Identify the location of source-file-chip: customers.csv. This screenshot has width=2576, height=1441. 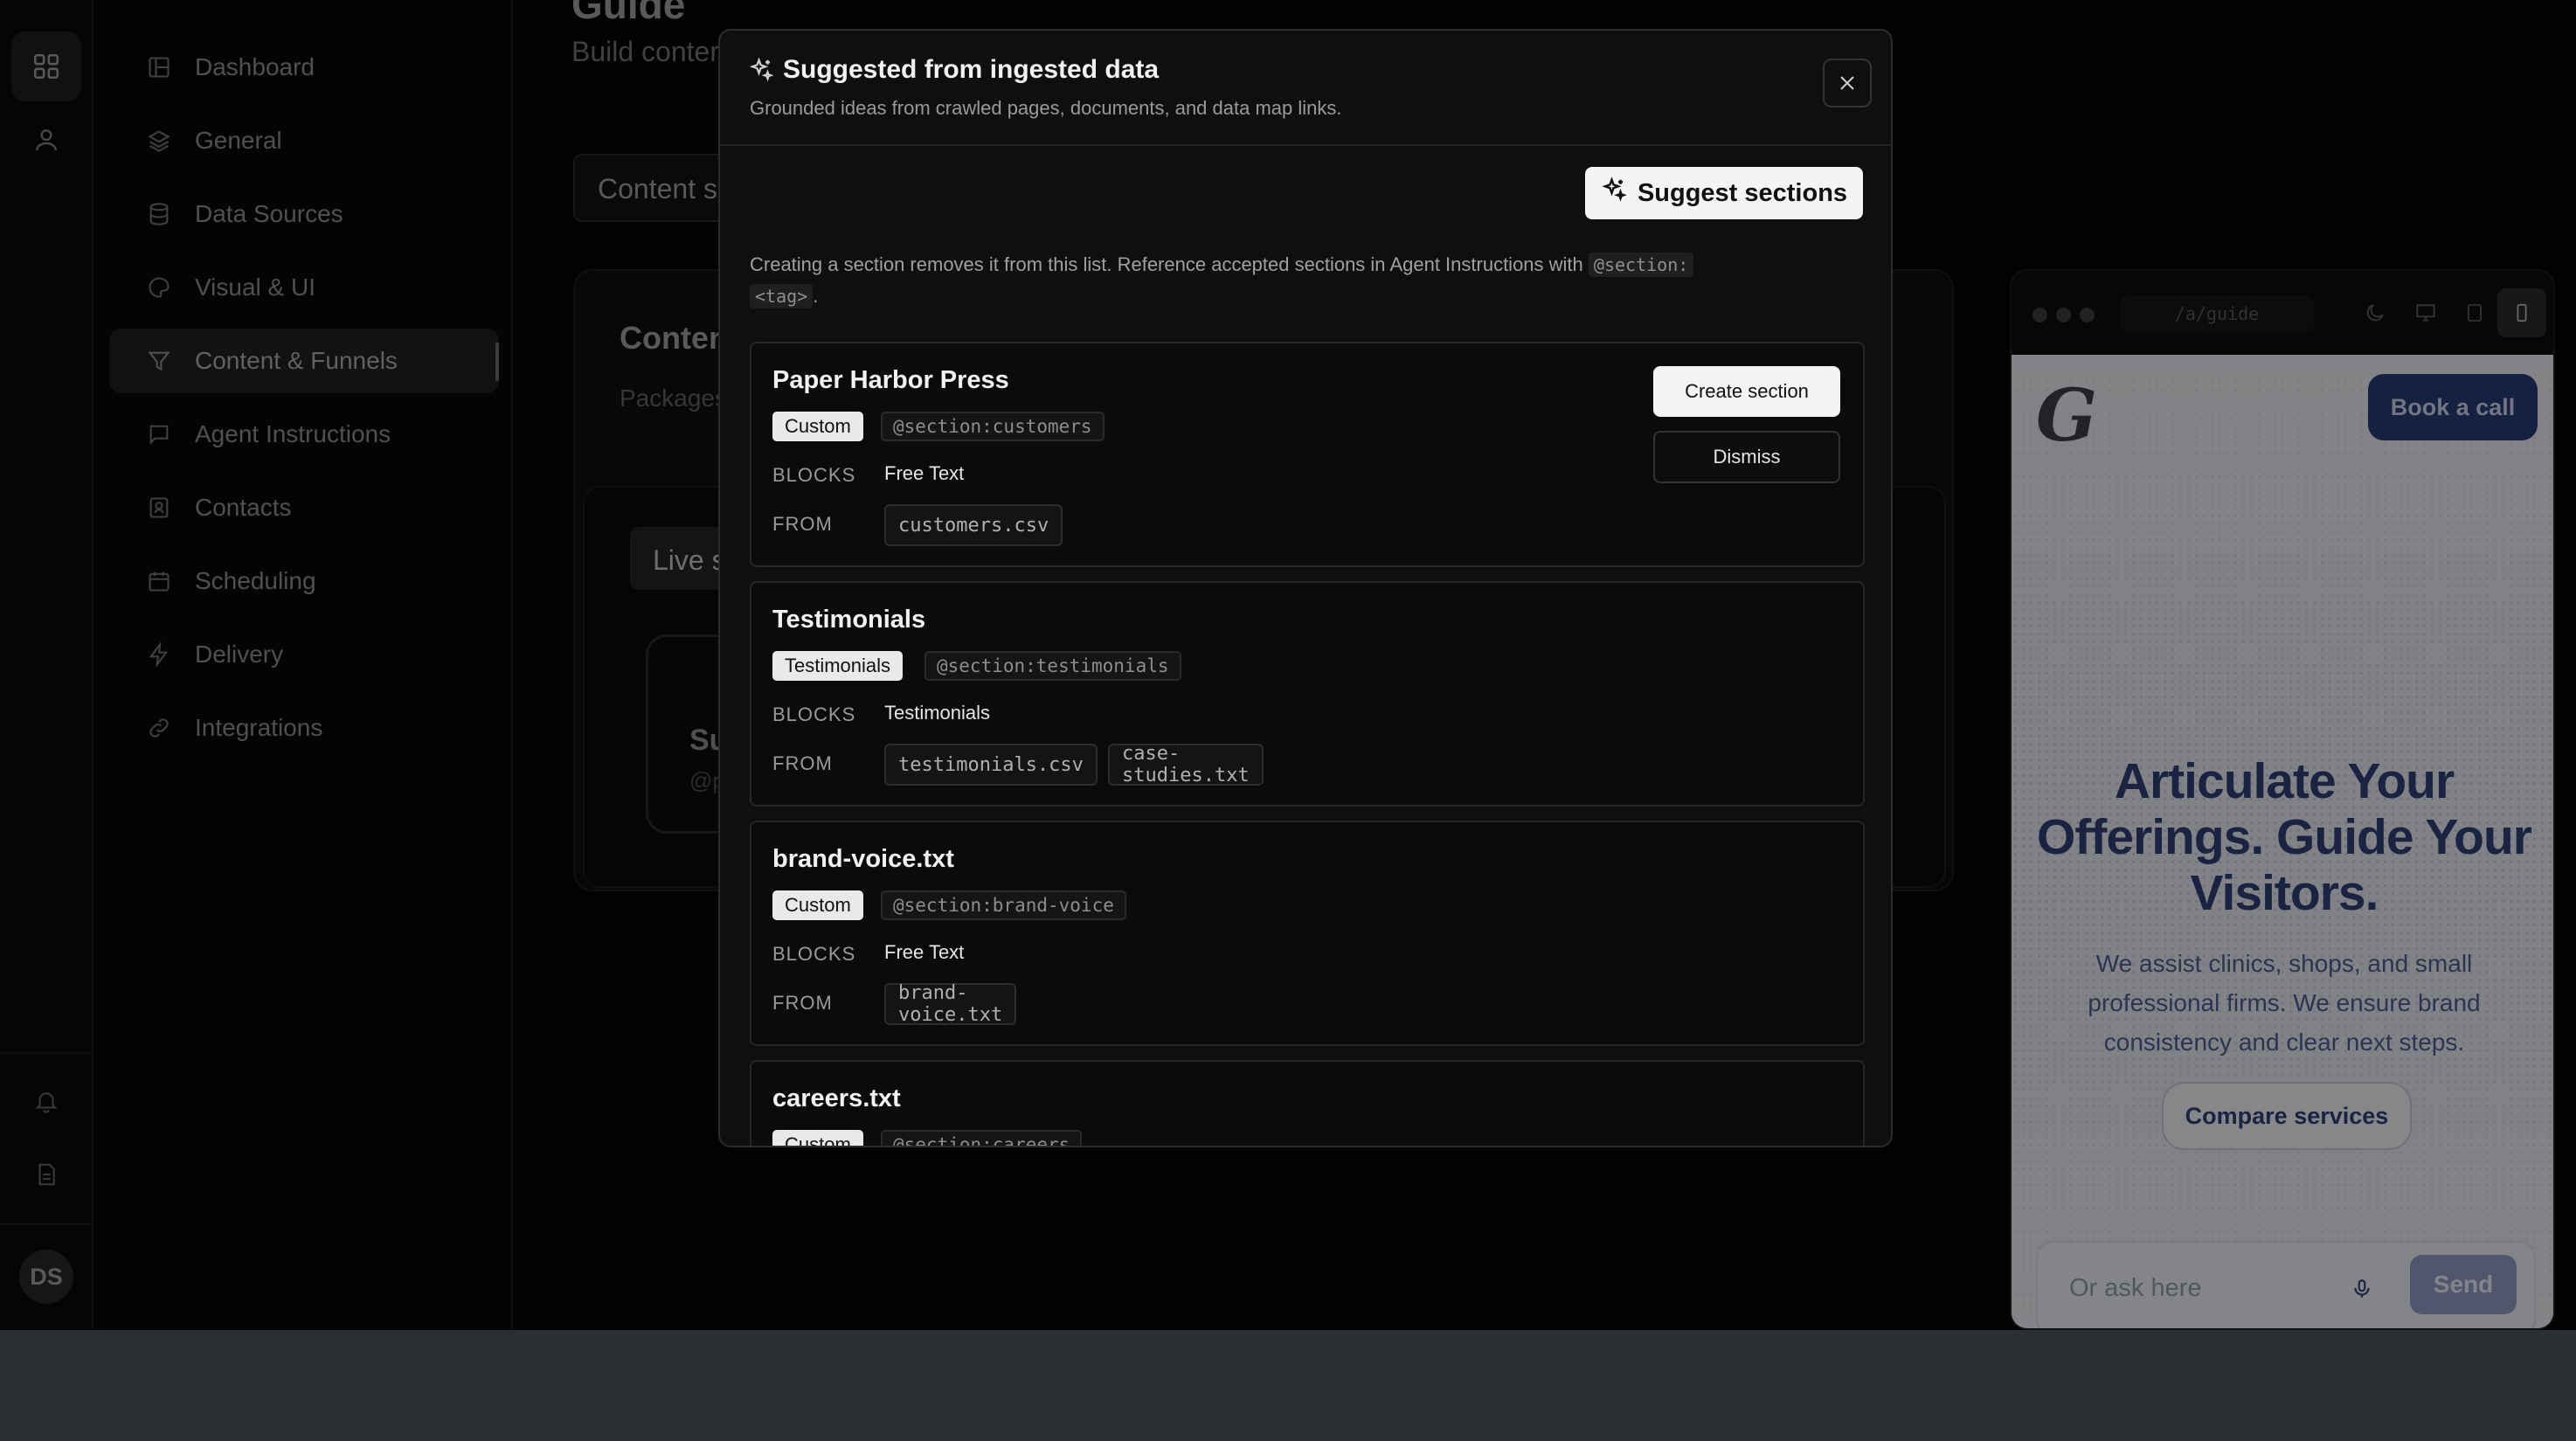
(973, 525).